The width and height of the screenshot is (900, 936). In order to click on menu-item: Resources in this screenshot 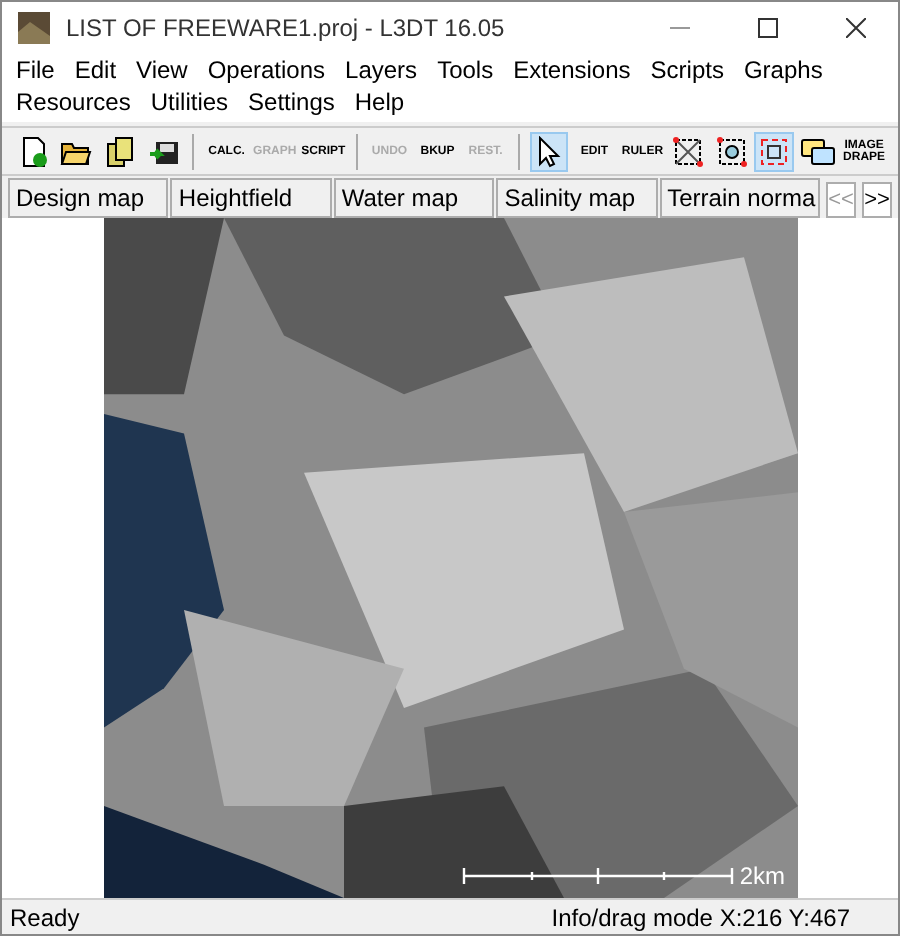, I will do `click(73, 102)`.